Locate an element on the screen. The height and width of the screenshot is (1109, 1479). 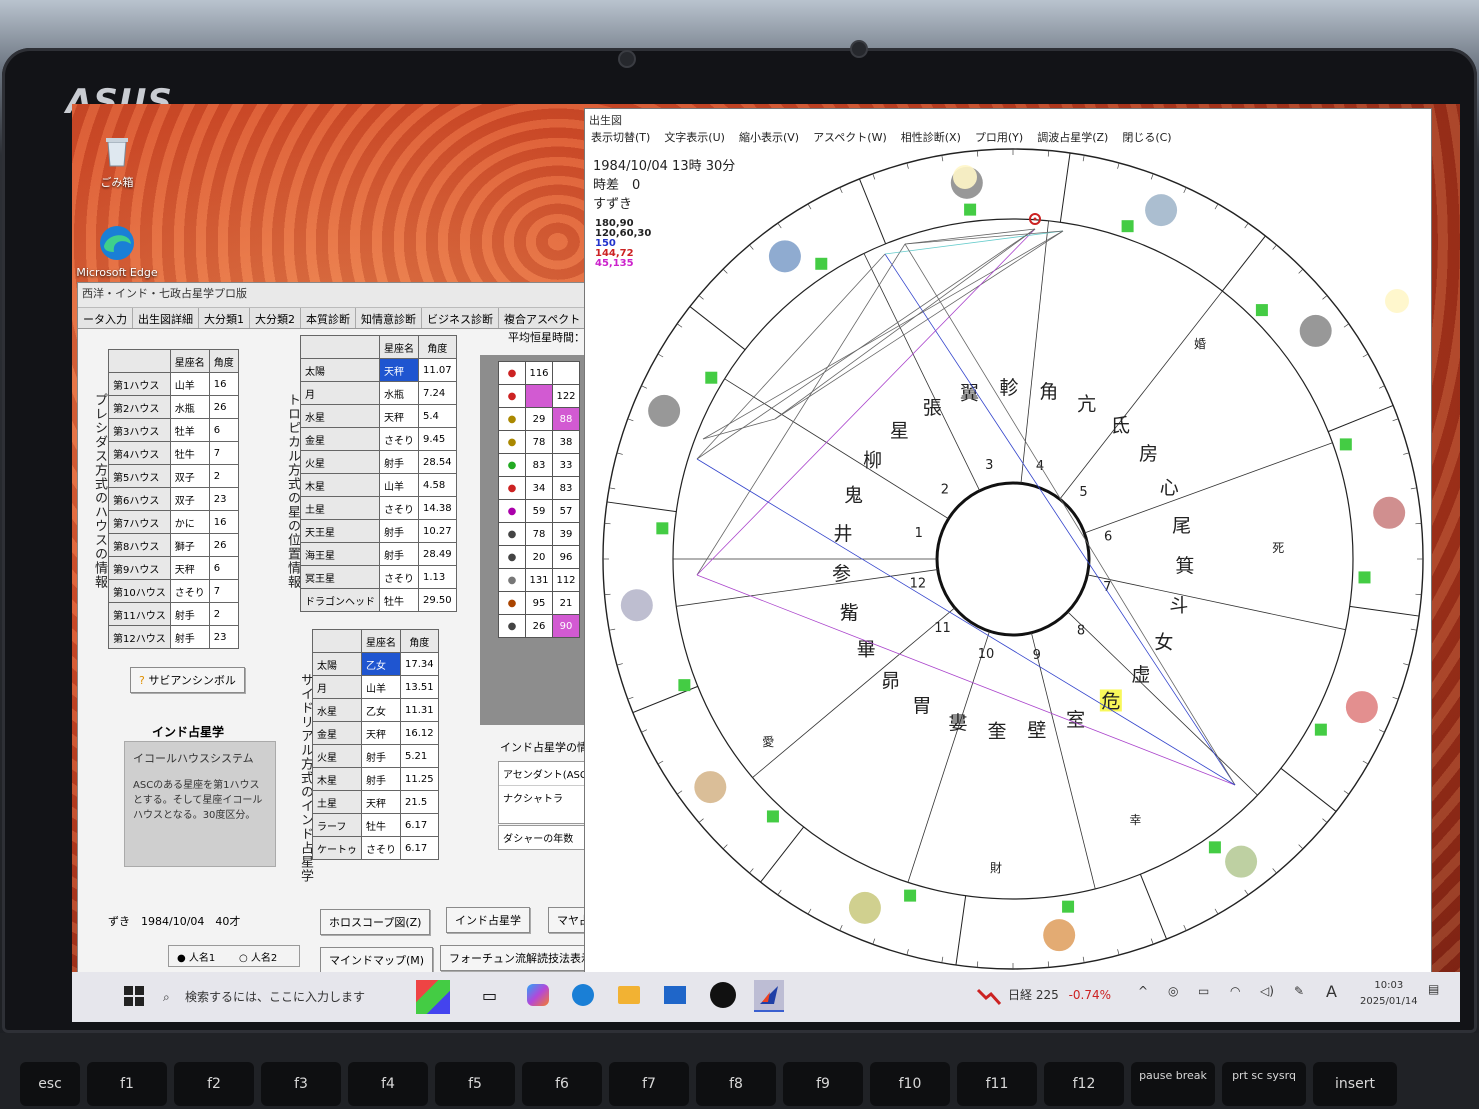
sabian-symbol-button: ? サビアンシンボル is located at coordinates (187, 680).